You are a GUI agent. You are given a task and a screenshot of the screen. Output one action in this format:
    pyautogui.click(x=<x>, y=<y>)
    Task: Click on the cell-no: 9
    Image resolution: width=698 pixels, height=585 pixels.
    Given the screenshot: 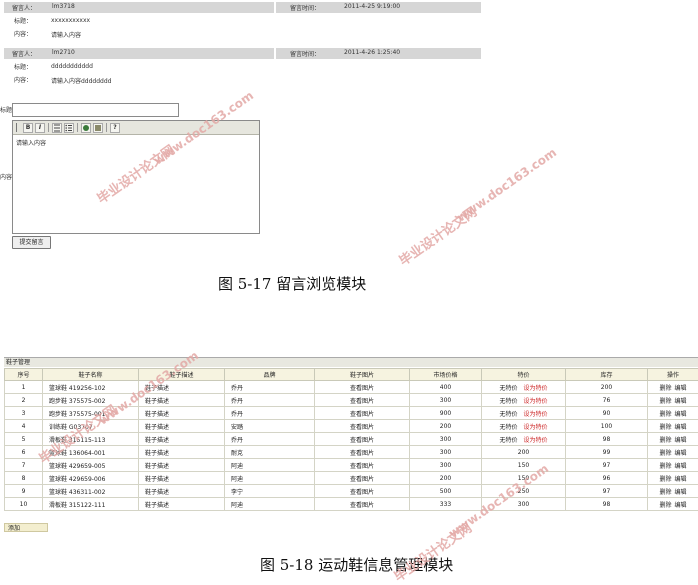 What is the action you would take?
    pyautogui.click(x=23, y=491)
    